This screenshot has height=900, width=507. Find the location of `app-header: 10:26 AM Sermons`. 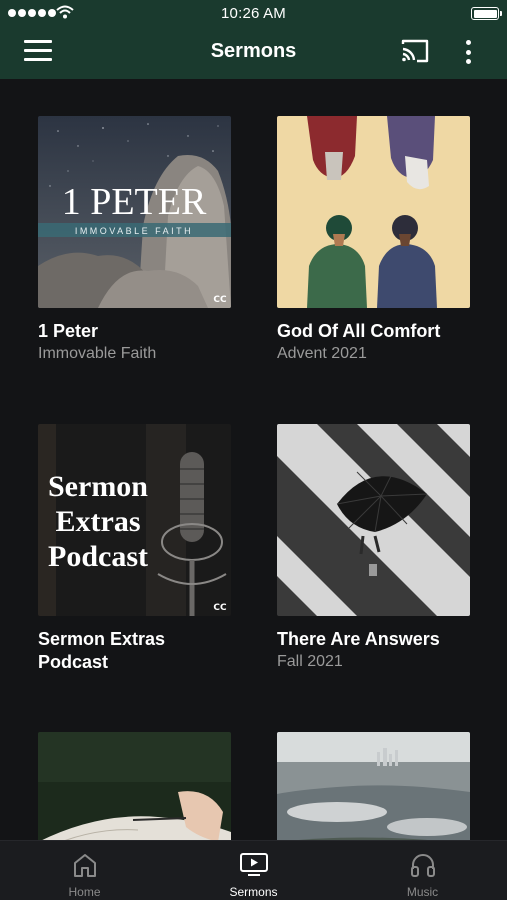

app-header: 10:26 AM Sermons is located at coordinates (253, 39).